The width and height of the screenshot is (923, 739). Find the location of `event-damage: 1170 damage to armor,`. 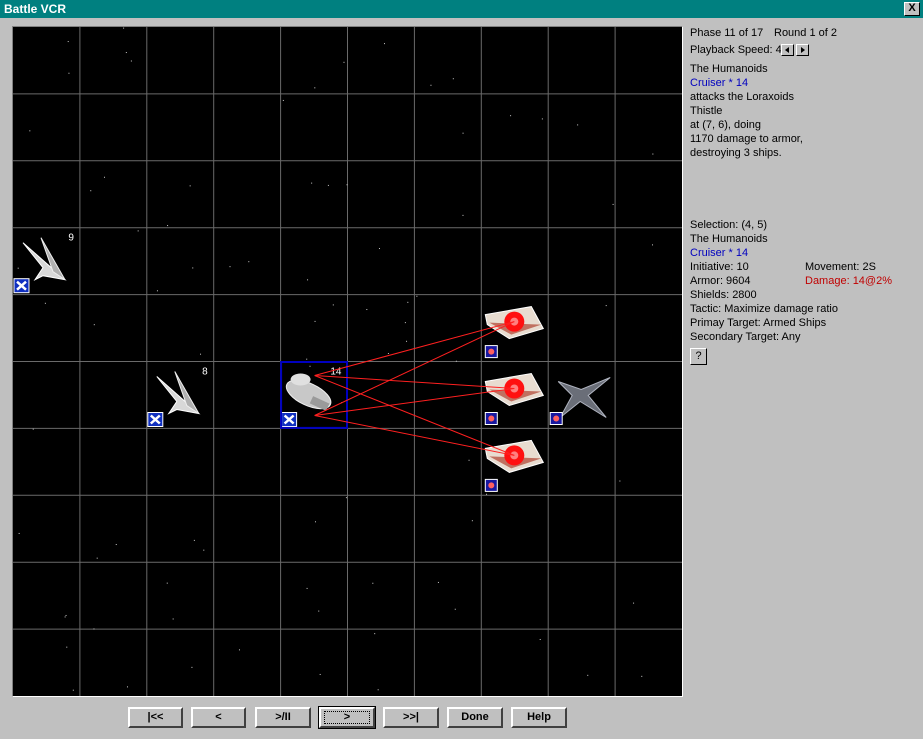

event-damage: 1170 damage to armor, is located at coordinates (746, 139).